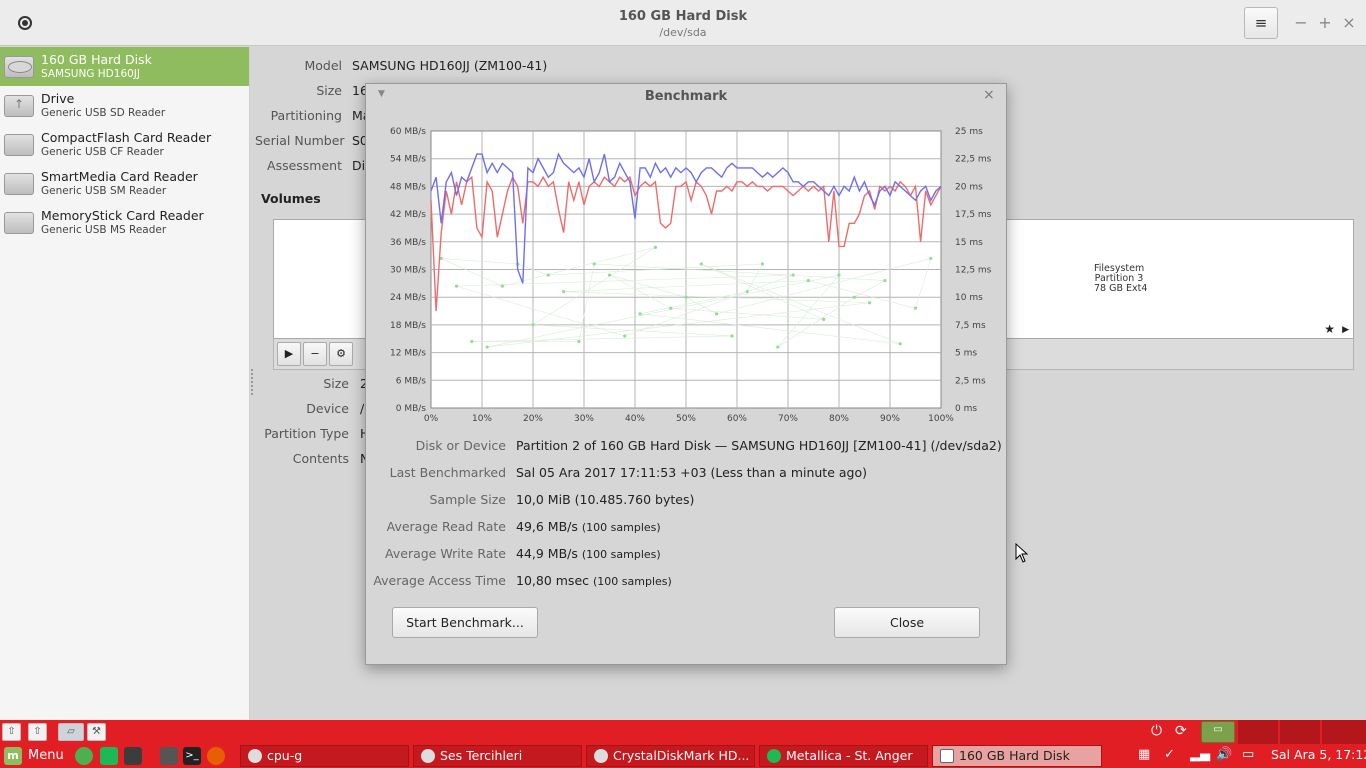 This screenshot has height=768, width=1366. What do you see at coordinates (408, 354) in the screenshot?
I see `y-left-tick-label: 12 MB/s` at bounding box center [408, 354].